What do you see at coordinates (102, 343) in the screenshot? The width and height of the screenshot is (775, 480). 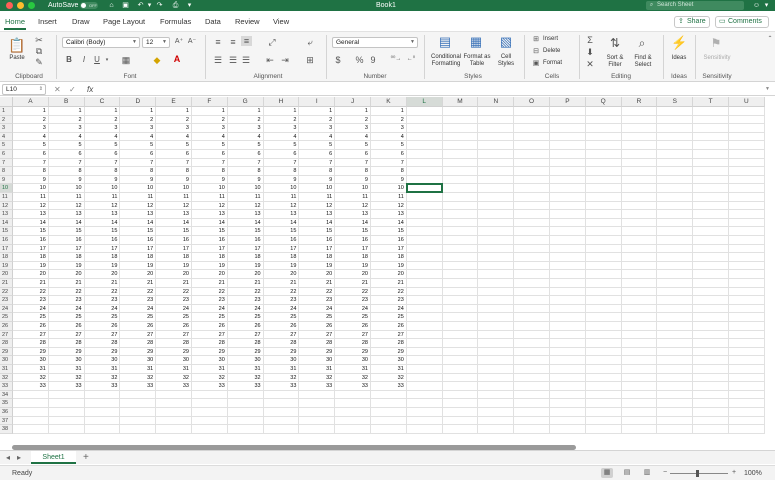 I see `cell-c28: 28` at bounding box center [102, 343].